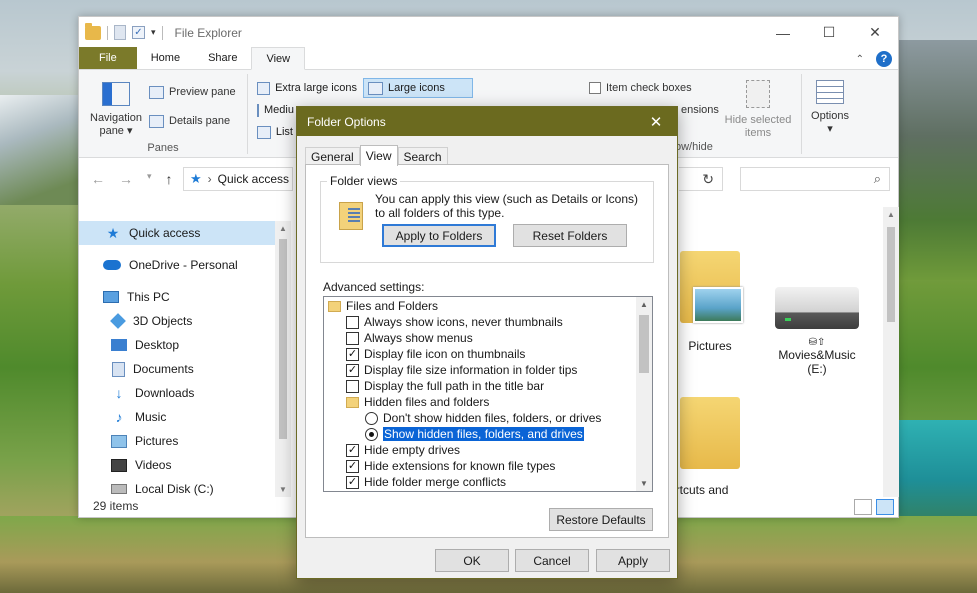 The width and height of the screenshot is (977, 593). What do you see at coordinates (275, 132) in the screenshot?
I see `list-option: List` at bounding box center [275, 132].